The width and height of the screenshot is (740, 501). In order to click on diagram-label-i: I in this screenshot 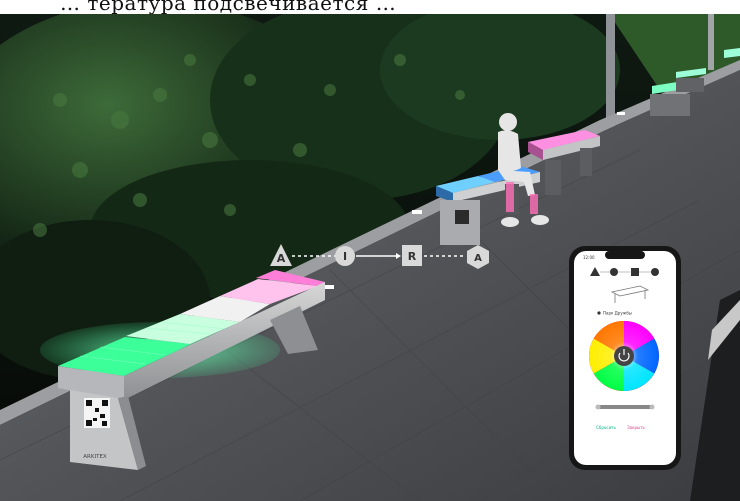, I will do `click(345, 256)`.